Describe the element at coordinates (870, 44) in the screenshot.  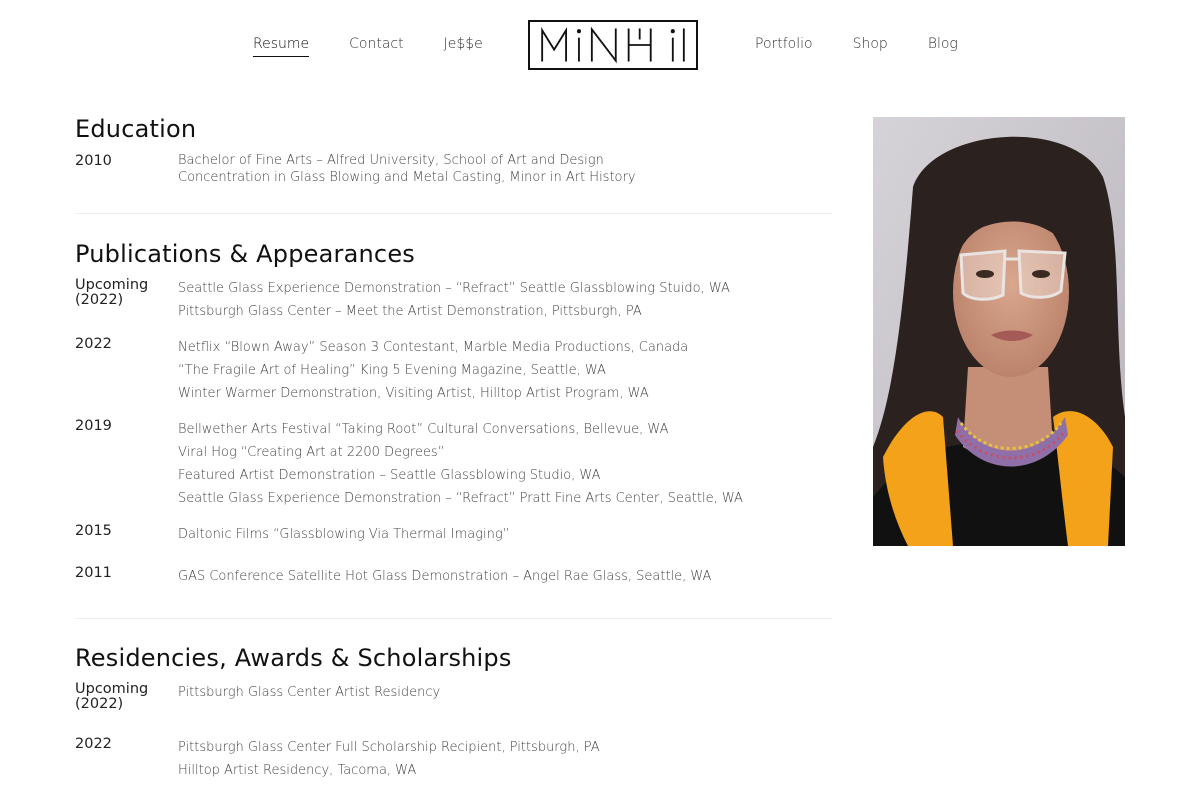
I see `nav-link-shop: Shop` at that location.